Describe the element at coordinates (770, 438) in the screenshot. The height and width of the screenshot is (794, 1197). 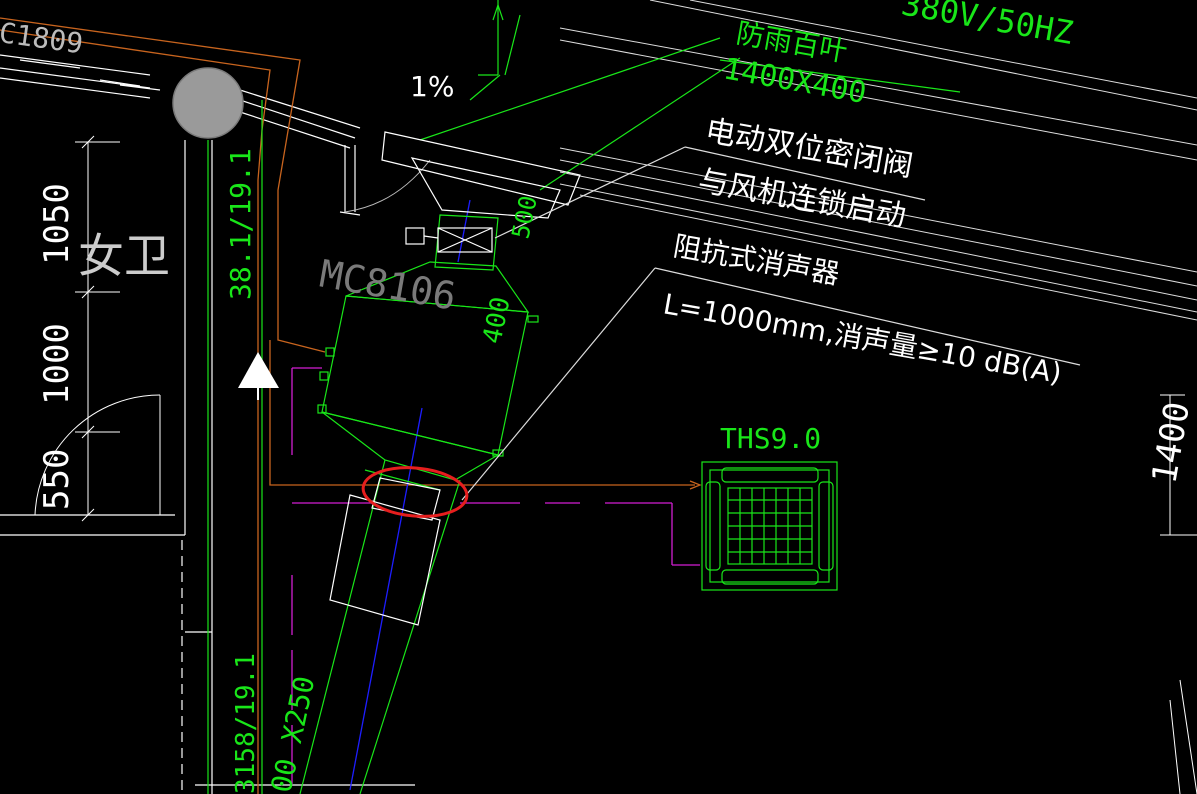
I see `unit-label: THS9.0` at that location.